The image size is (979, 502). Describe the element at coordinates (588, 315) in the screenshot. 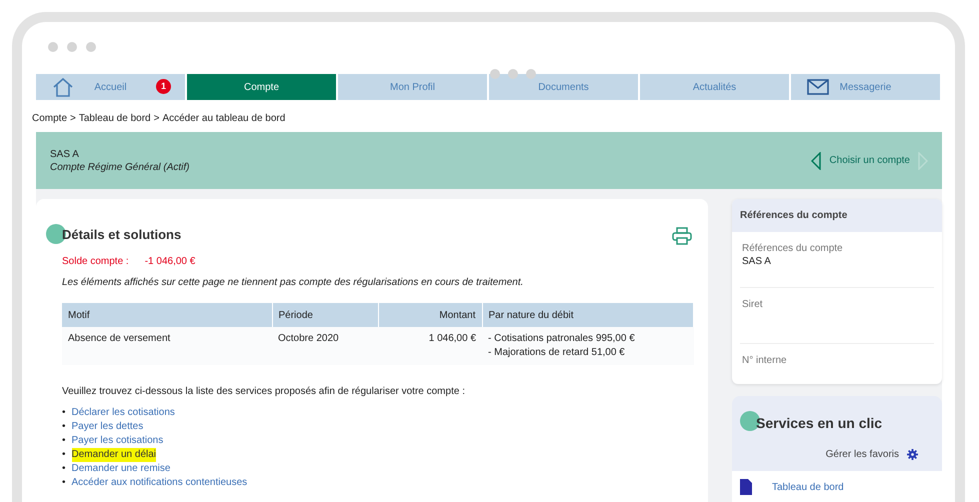

I see `column-header: Par nature du débit` at that location.